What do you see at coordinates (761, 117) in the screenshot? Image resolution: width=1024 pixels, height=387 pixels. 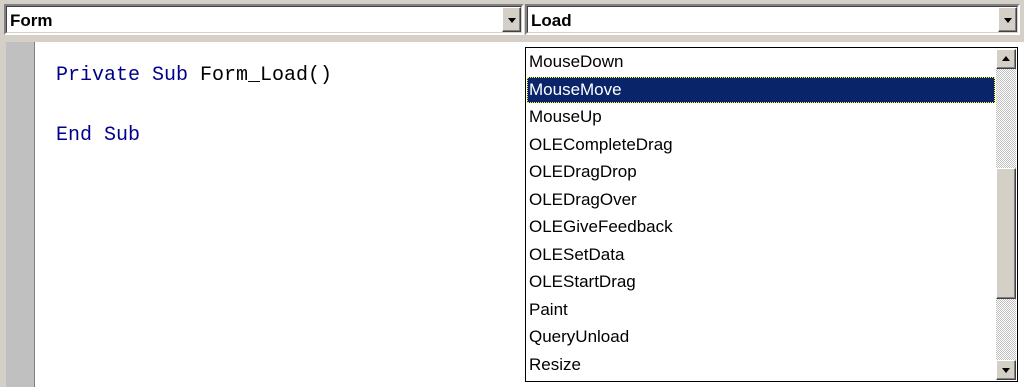 I see `procedure-list-item: MouseUp` at bounding box center [761, 117].